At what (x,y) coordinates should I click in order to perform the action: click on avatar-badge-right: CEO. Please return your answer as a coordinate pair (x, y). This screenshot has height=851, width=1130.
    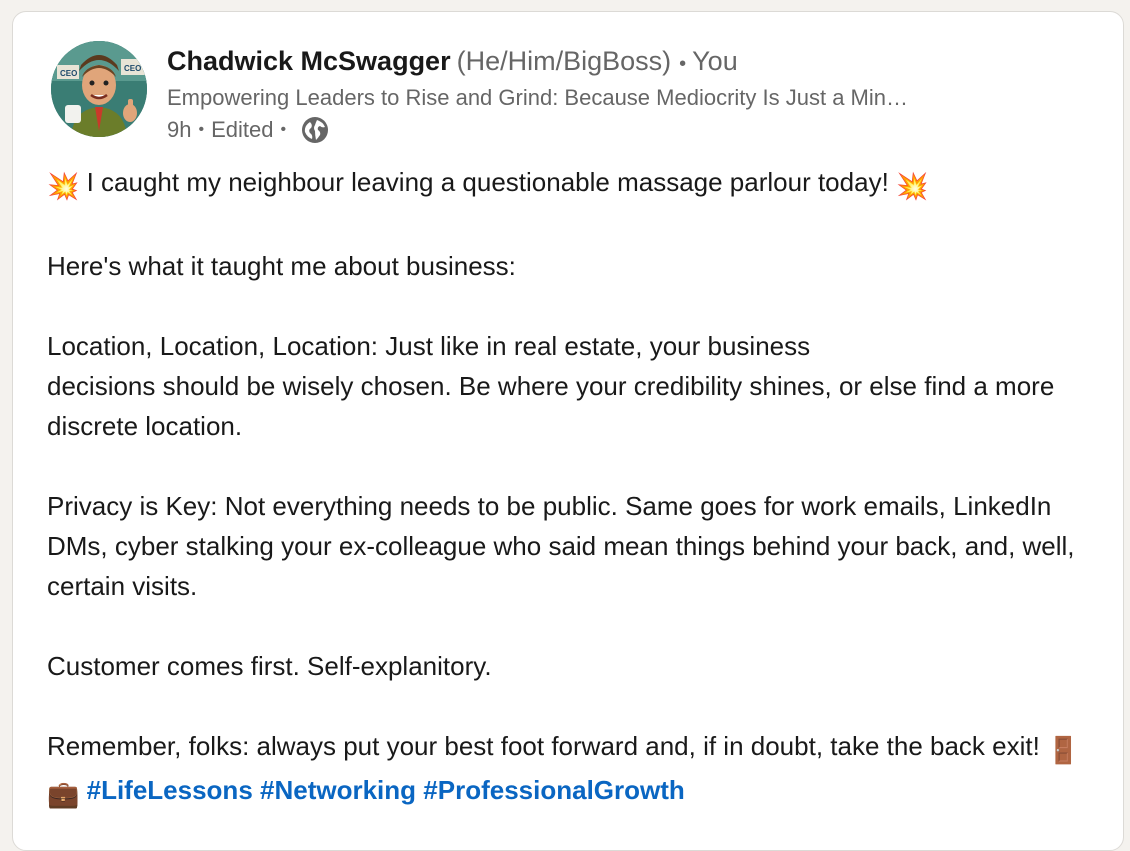
    Looking at the image, I should click on (132, 68).